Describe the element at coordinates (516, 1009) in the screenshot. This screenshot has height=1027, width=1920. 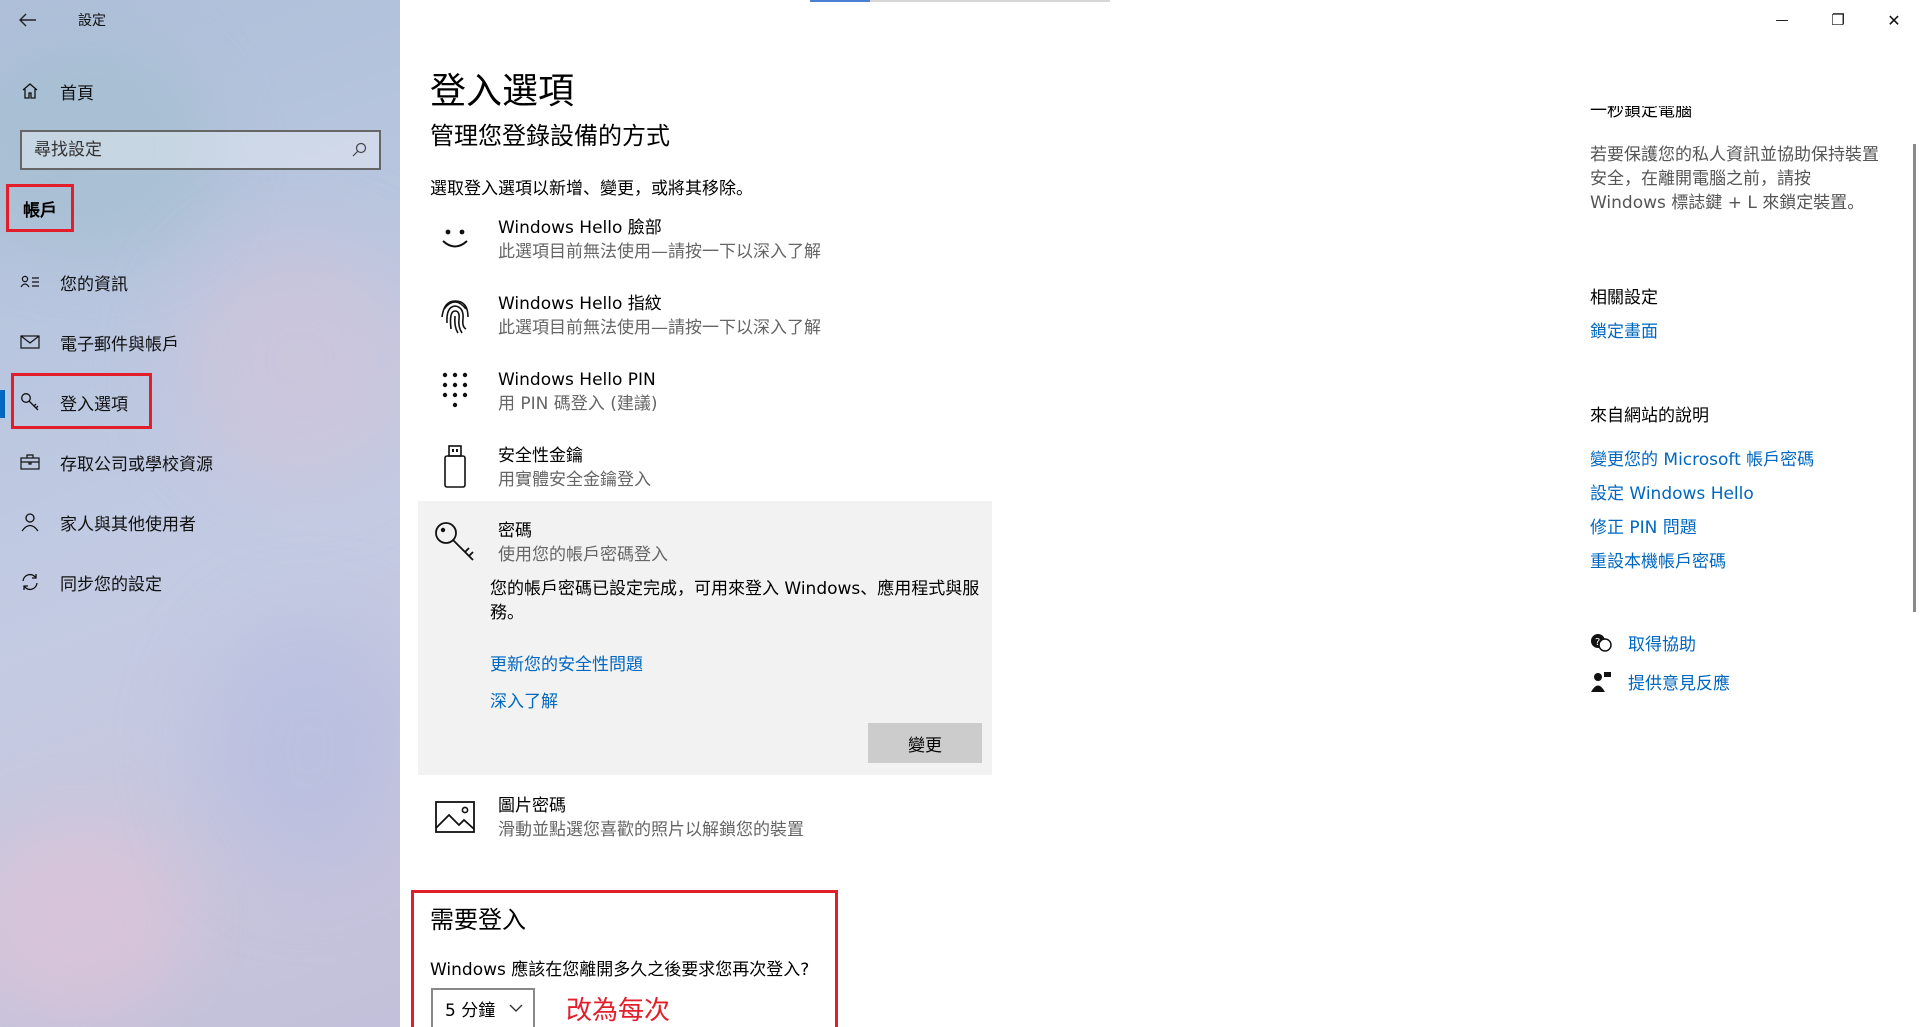
I see `chevron-down-icon` at that location.